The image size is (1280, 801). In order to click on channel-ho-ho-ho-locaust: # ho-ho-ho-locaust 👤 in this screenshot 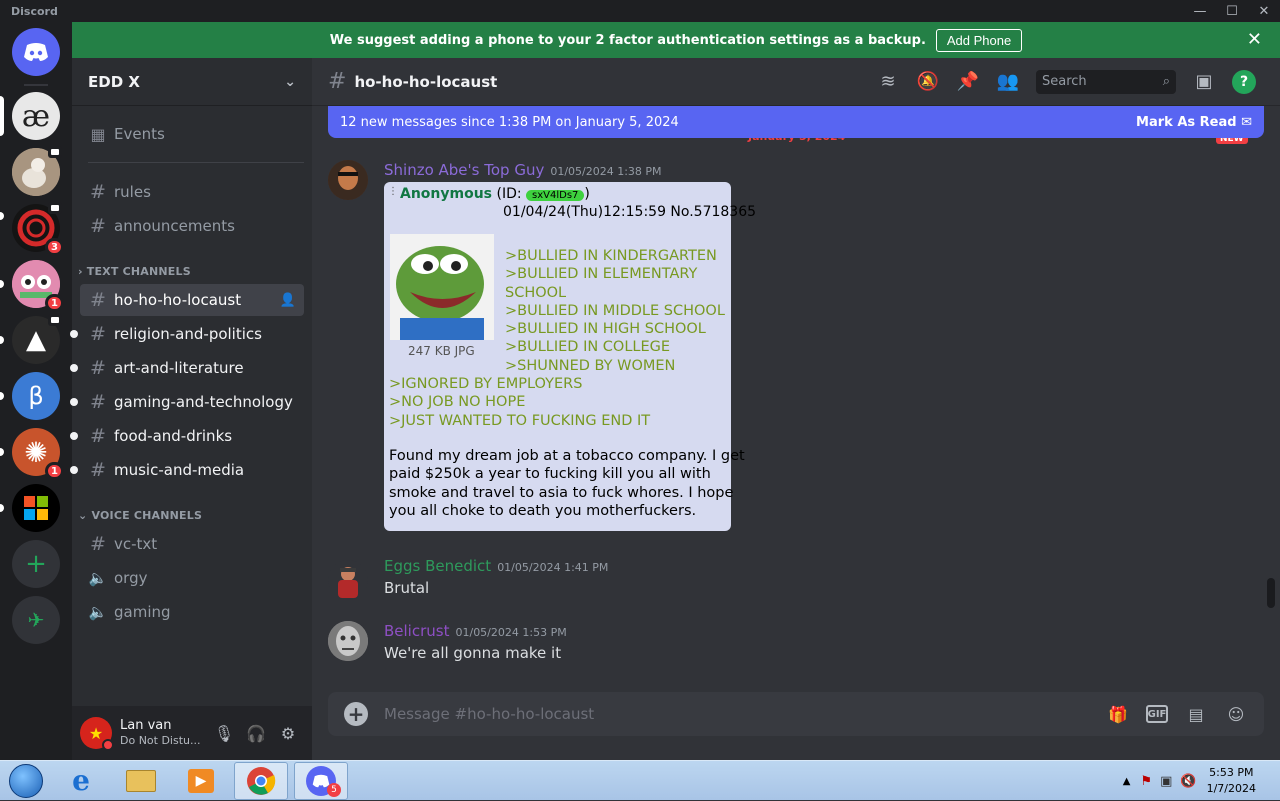, I will do `click(192, 300)`.